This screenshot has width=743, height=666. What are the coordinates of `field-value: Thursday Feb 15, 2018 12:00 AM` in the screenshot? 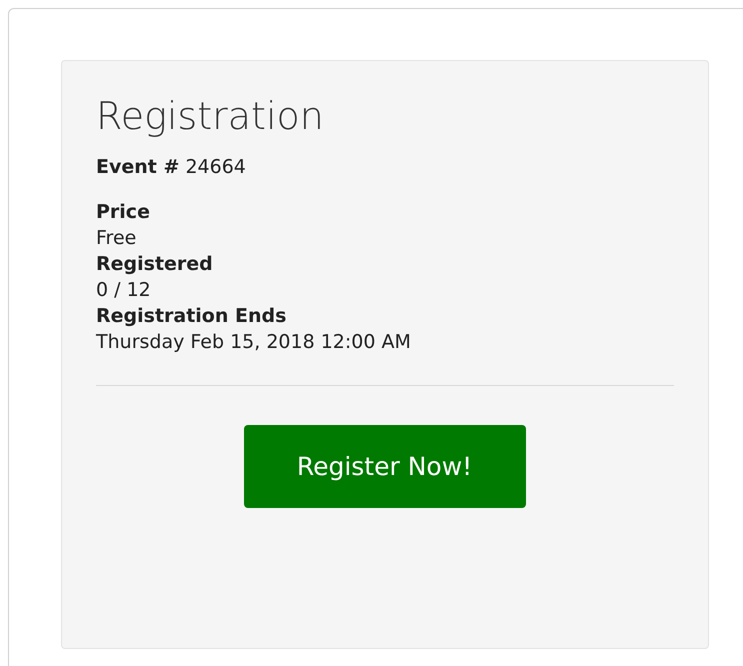 It's located at (254, 342).